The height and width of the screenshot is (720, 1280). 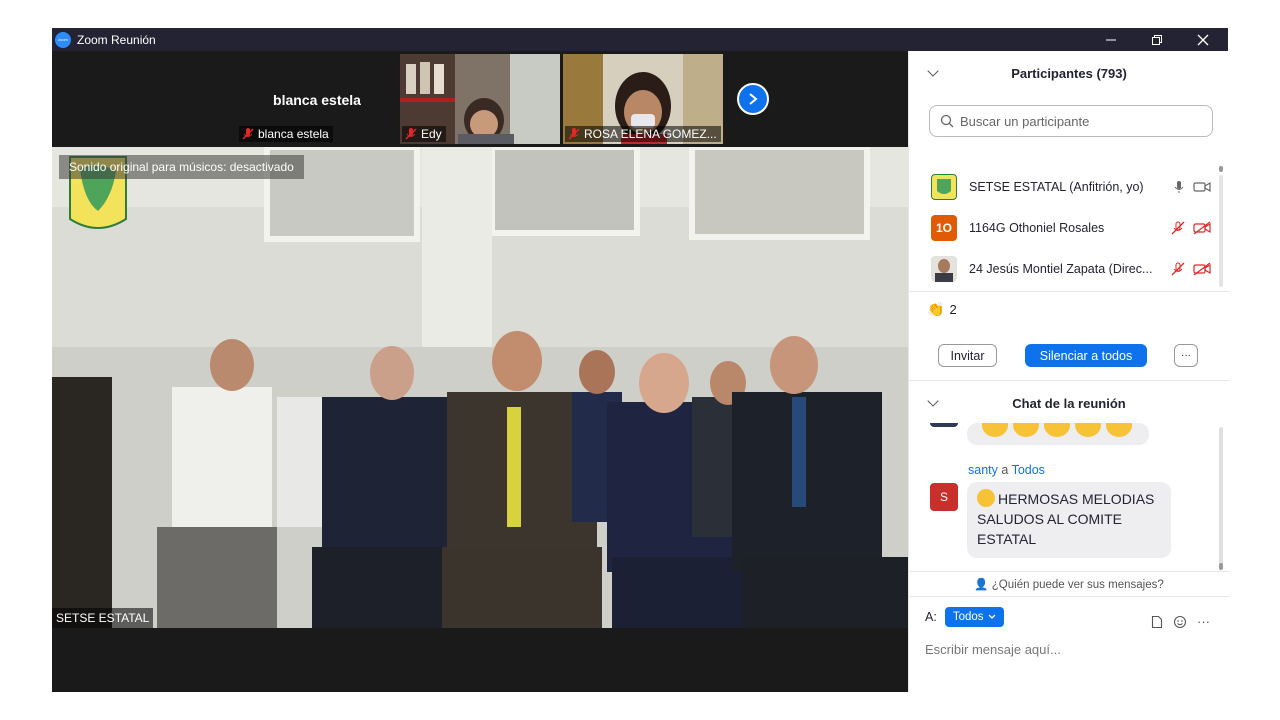 What do you see at coordinates (1056, 187) in the screenshot?
I see `participant-name: SETSE ESTATAL (Anfitrión, yo)` at bounding box center [1056, 187].